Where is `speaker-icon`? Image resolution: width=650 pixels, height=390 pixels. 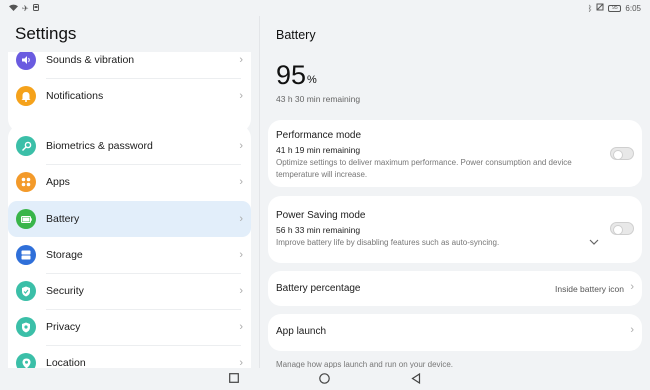
speaker-icon is located at coordinates (26, 61).